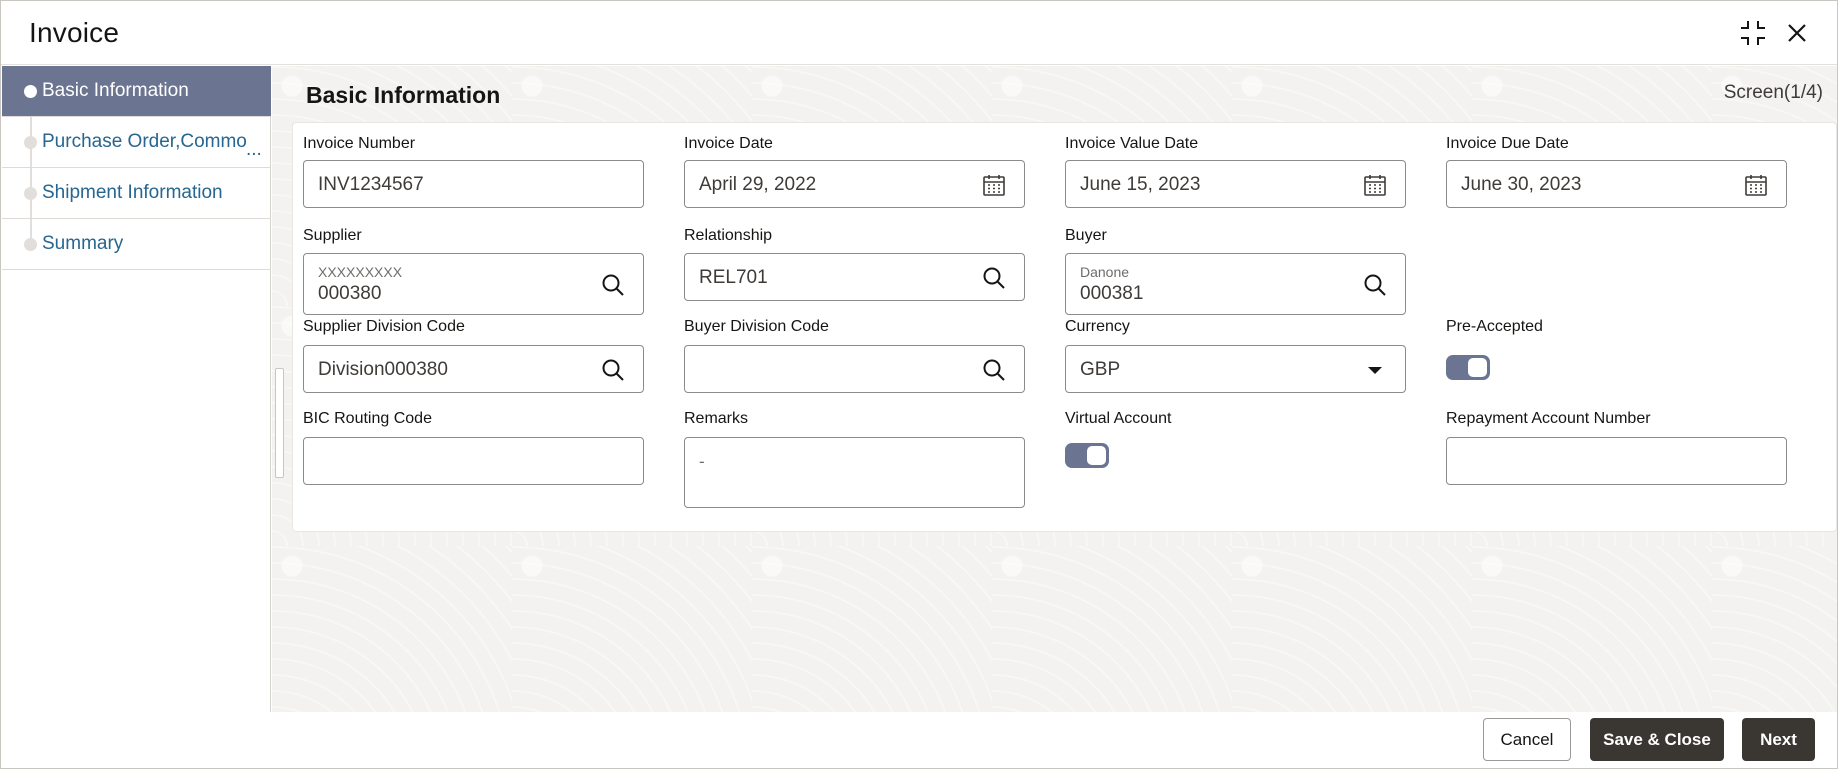 This screenshot has width=1838, height=769. I want to click on buyer-name: Danone, so click(1105, 272).